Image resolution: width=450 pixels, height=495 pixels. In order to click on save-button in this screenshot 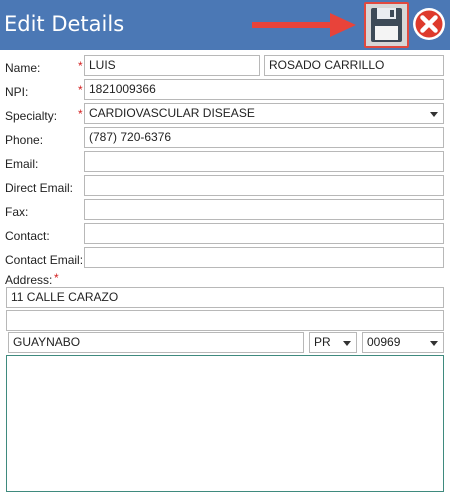, I will do `click(386, 25)`.